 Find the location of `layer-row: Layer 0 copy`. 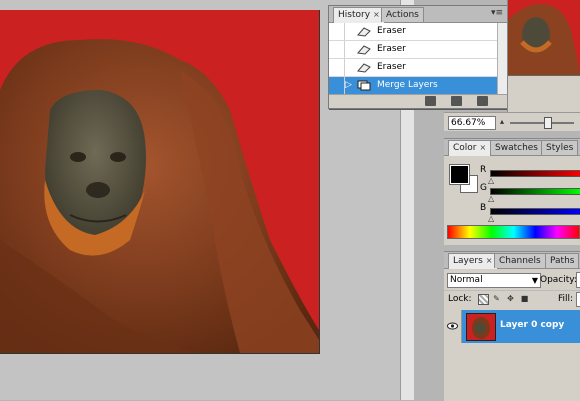

layer-row: Layer 0 copy is located at coordinates (512, 326).